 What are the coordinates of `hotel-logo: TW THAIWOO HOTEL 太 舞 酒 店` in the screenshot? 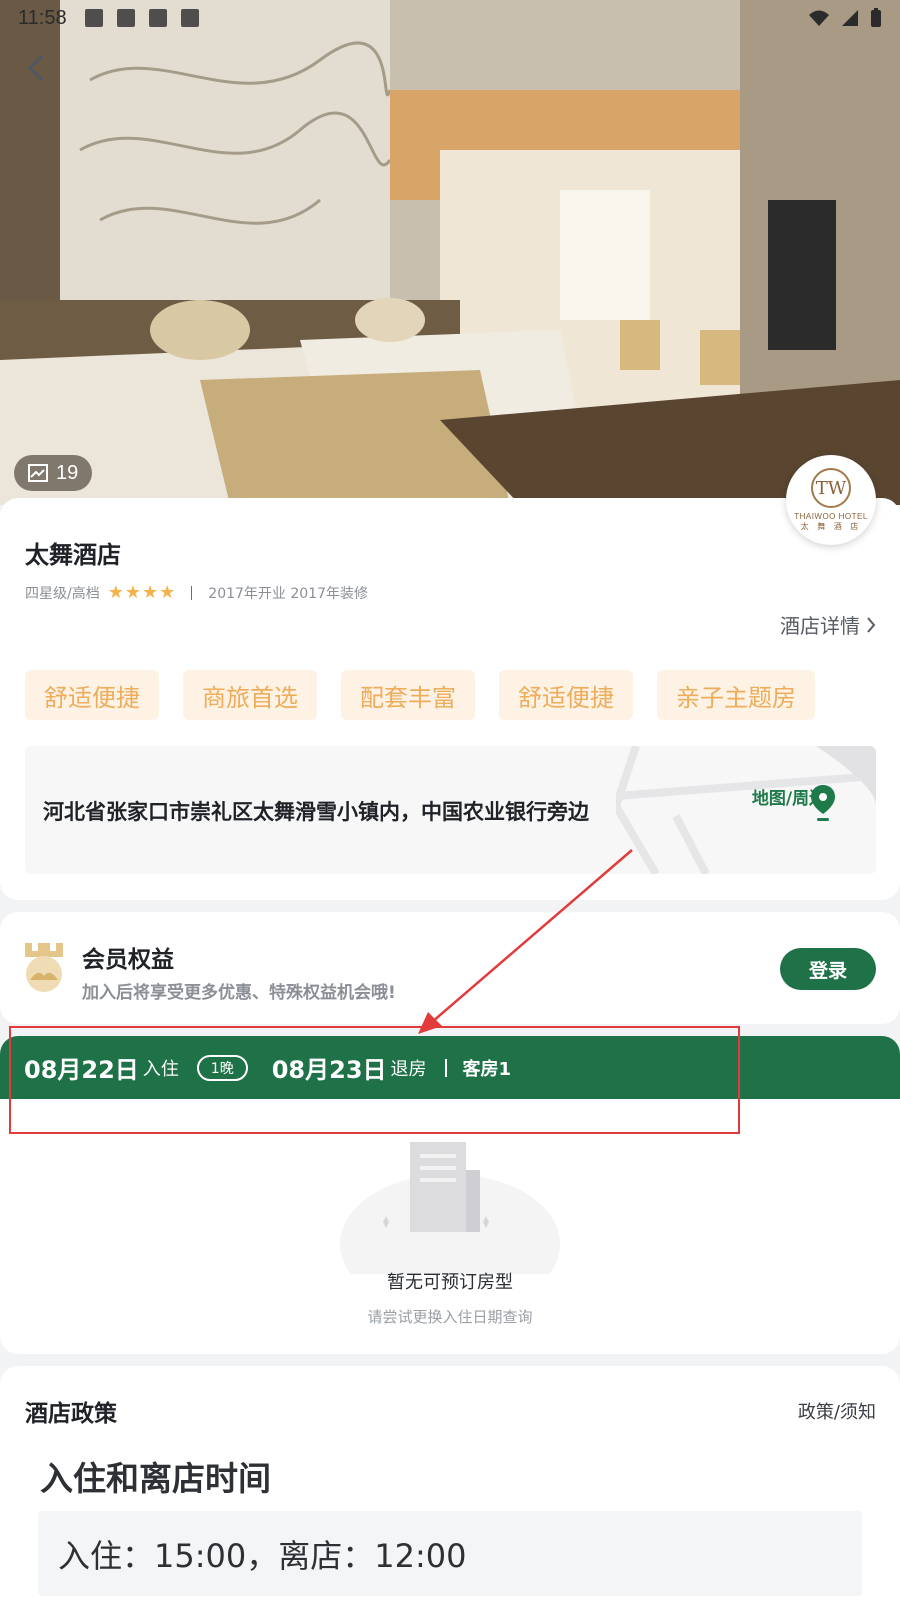 It's located at (831, 500).